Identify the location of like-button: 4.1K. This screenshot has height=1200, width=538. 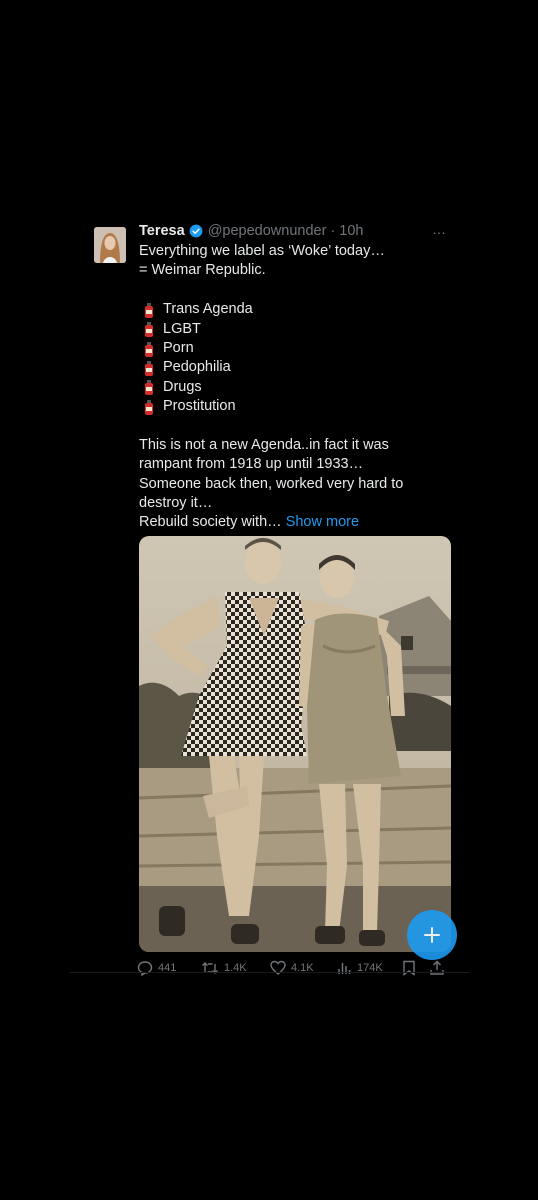
(292, 968).